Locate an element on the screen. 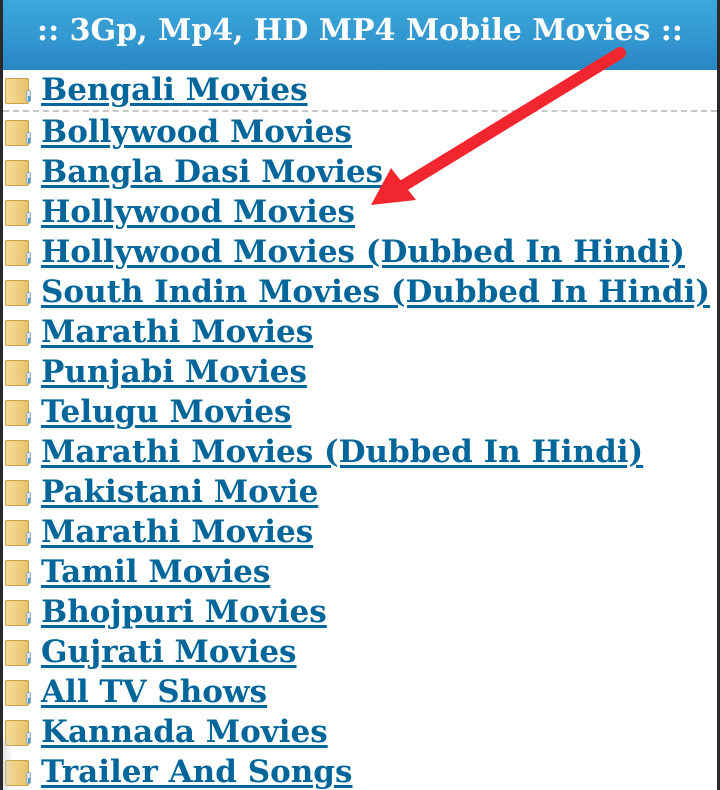  category-item: South Indin Movies (Dubbed In Hindi) is located at coordinates (360, 292).